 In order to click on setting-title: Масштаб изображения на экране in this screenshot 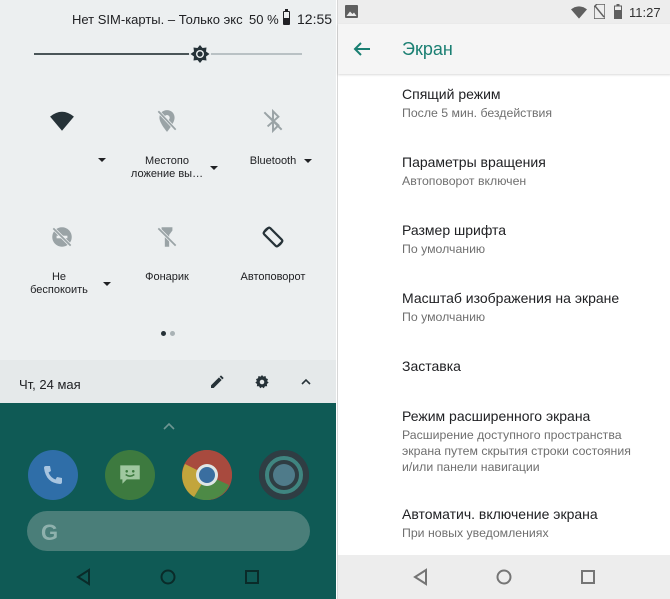, I will do `click(511, 298)`.